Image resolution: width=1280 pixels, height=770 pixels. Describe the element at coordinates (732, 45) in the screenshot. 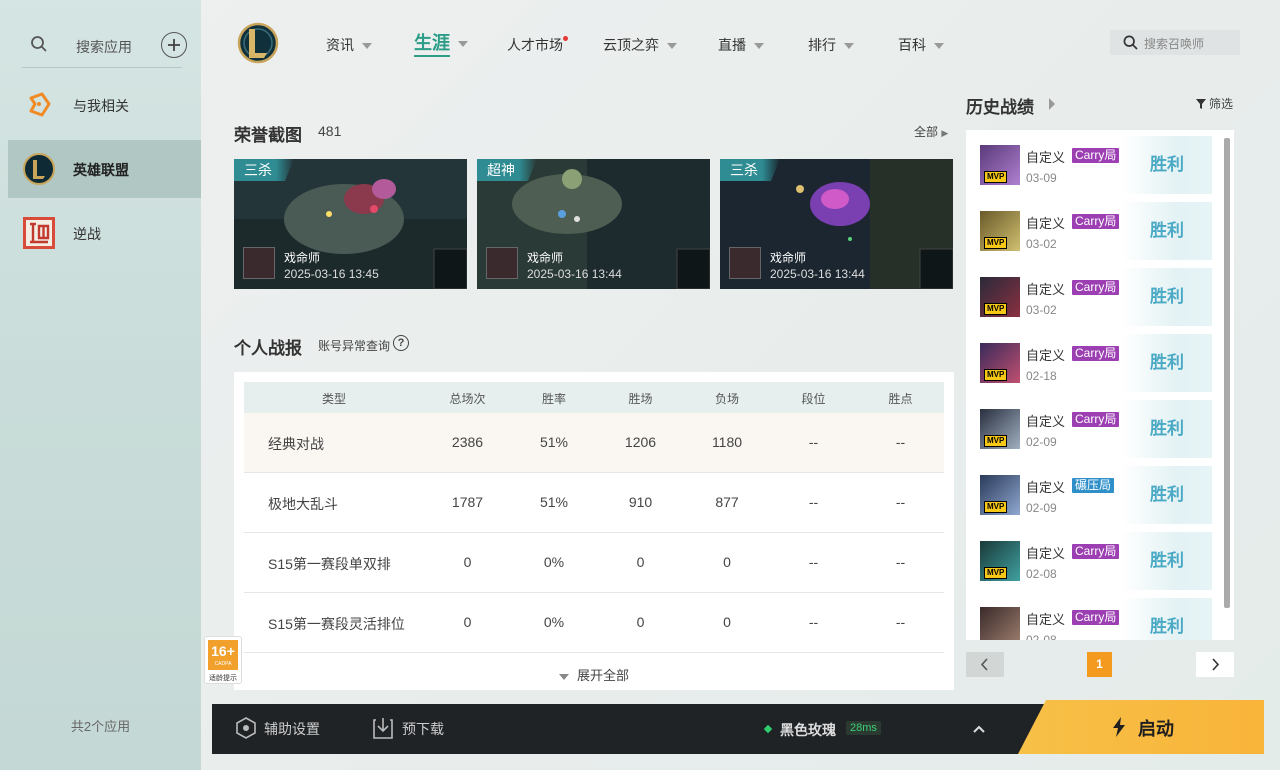

I see `nav-label: 直播` at that location.